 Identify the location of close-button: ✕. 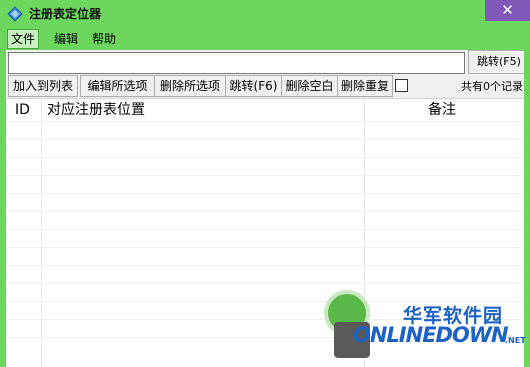
(507, 10).